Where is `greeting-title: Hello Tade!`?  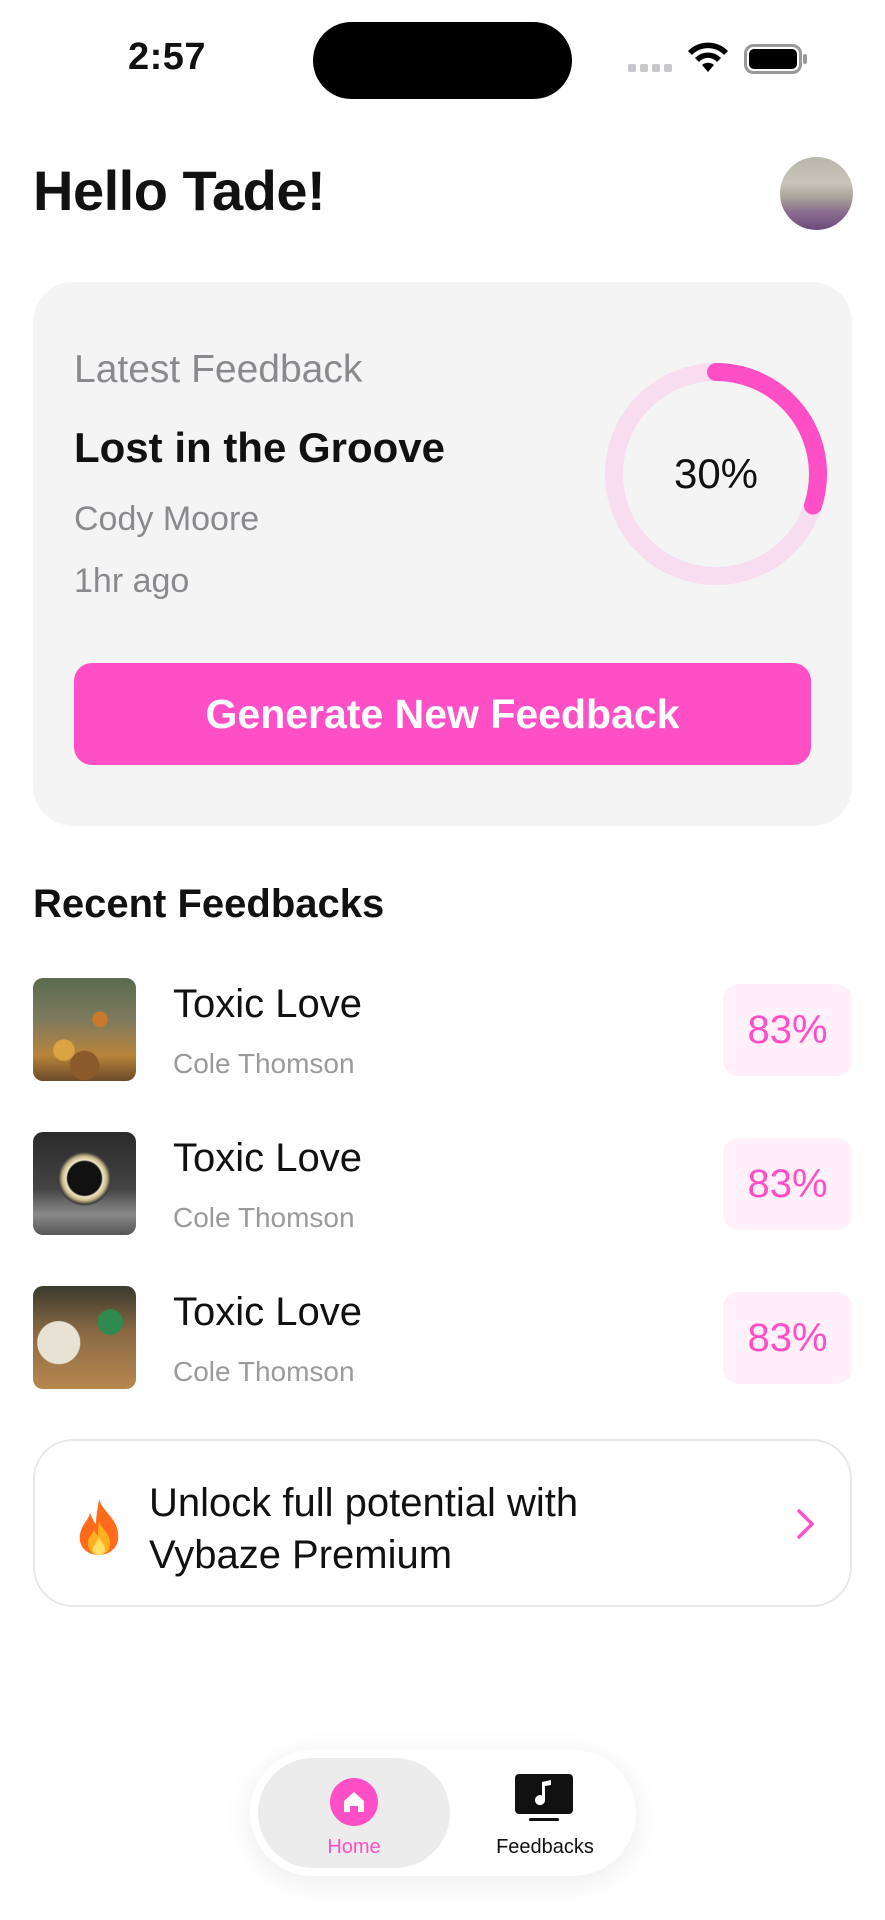 greeting-title: Hello Tade! is located at coordinates (179, 190).